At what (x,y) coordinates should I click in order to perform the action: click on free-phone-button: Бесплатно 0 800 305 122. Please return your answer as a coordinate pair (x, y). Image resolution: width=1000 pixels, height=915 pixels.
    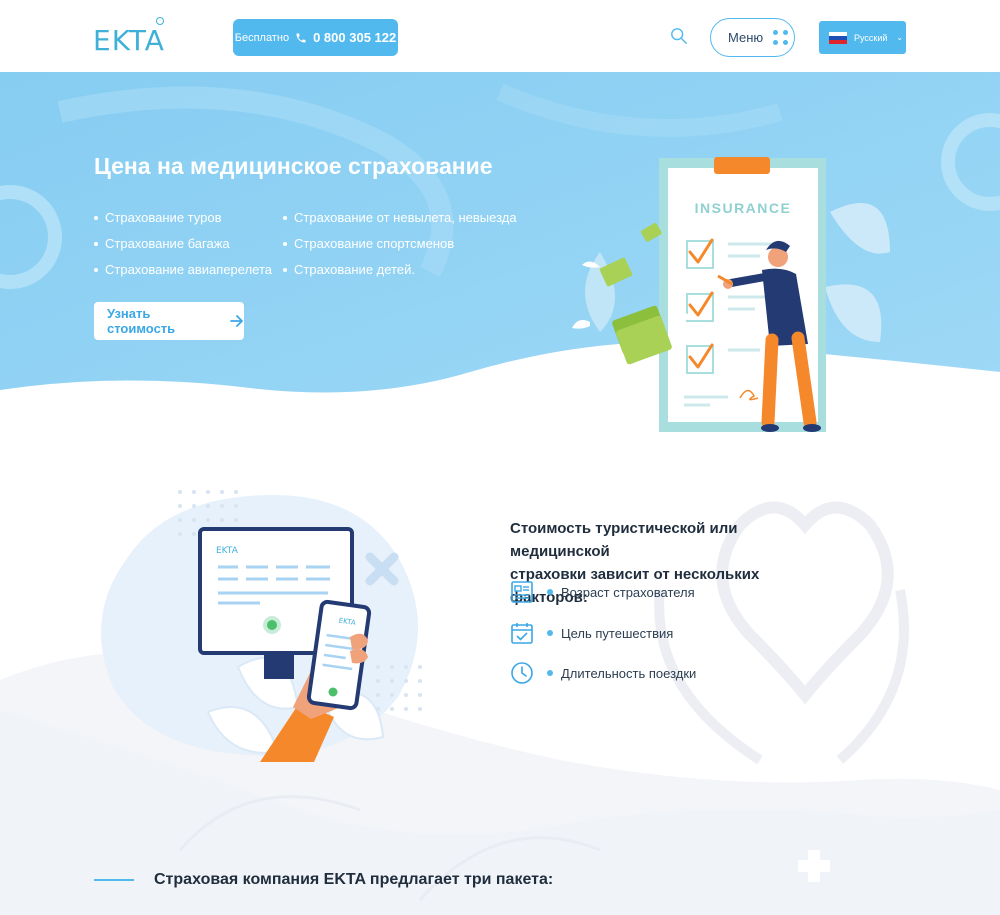
    Looking at the image, I should click on (315, 37).